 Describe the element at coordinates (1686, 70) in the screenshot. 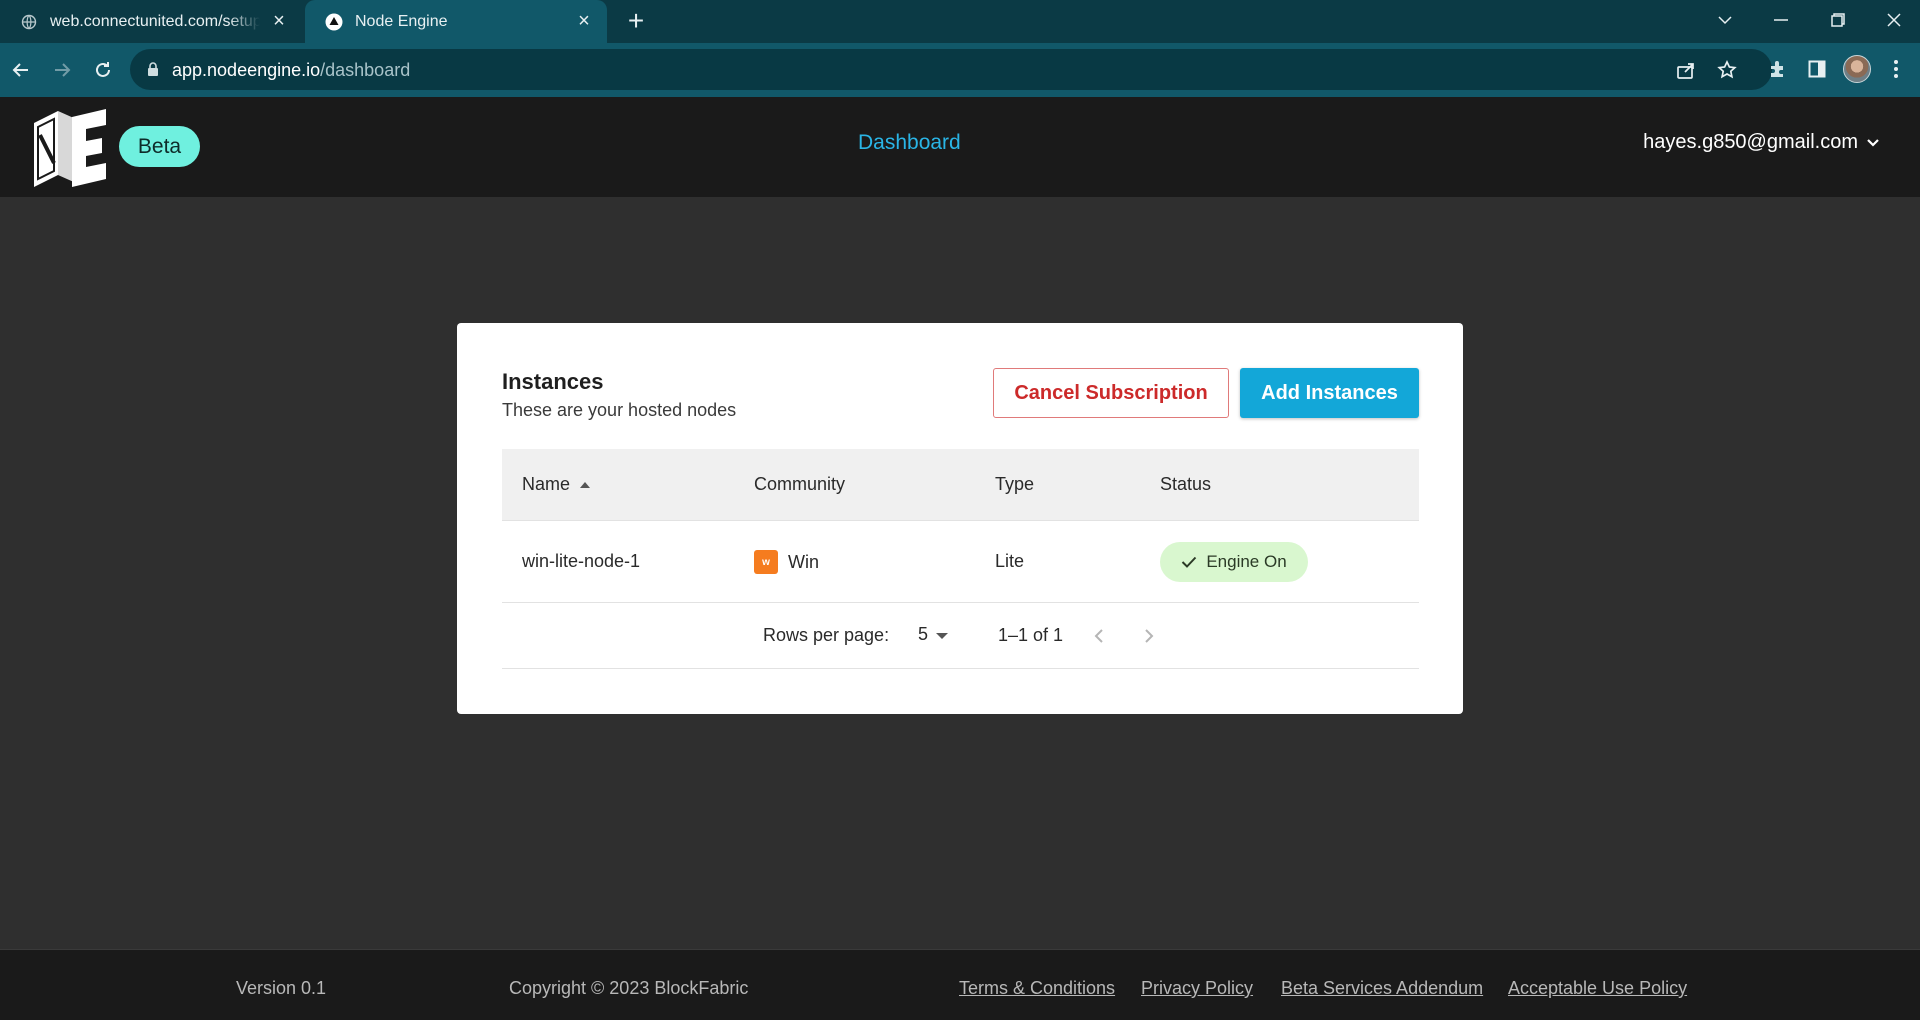

I see `share-icon` at that location.